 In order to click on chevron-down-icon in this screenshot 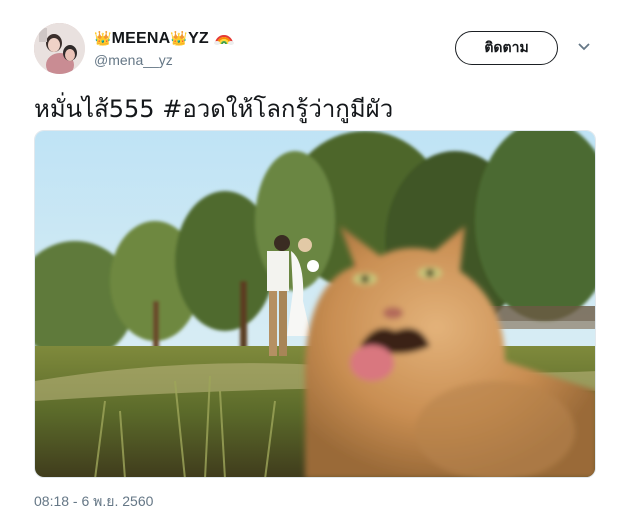, I will do `click(584, 47)`.